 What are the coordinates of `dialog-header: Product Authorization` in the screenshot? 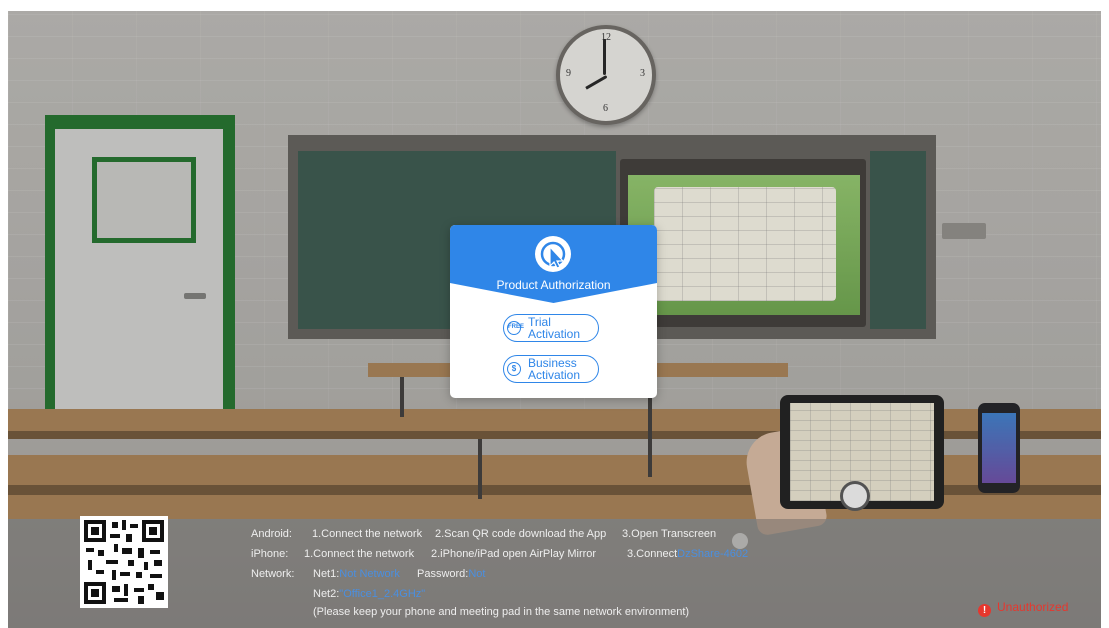 It's located at (553, 272).